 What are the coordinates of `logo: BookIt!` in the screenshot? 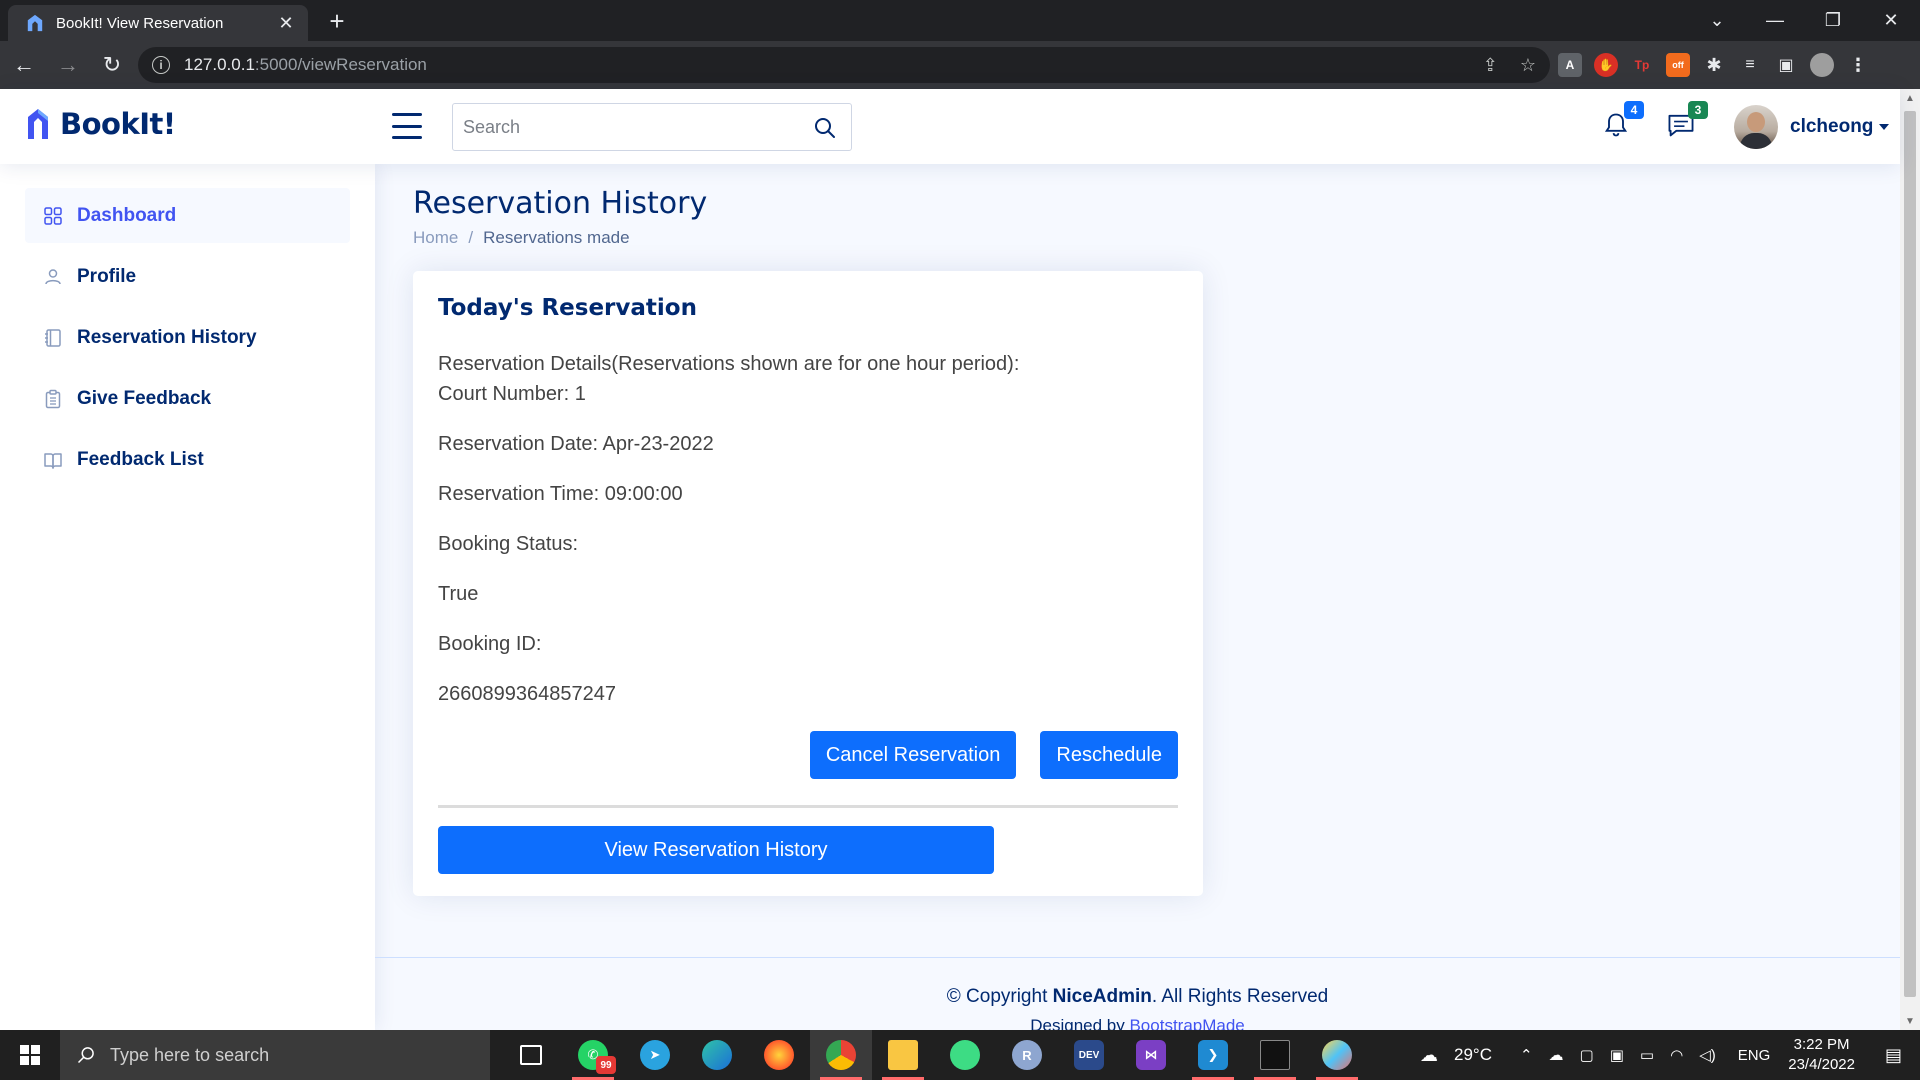 It's located at (101, 124).